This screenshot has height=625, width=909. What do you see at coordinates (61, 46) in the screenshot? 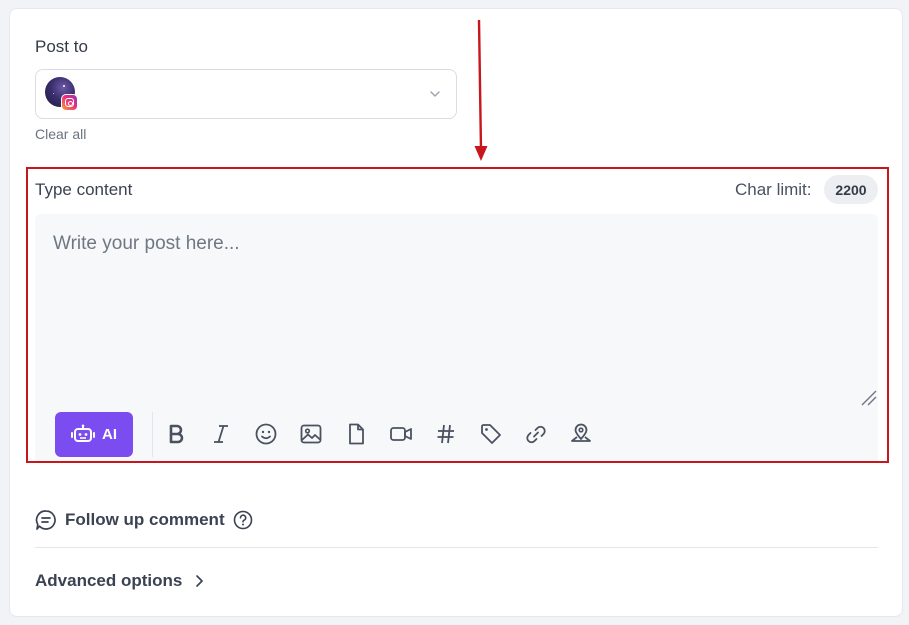
I see `post-to-label: Post to` at bounding box center [61, 46].